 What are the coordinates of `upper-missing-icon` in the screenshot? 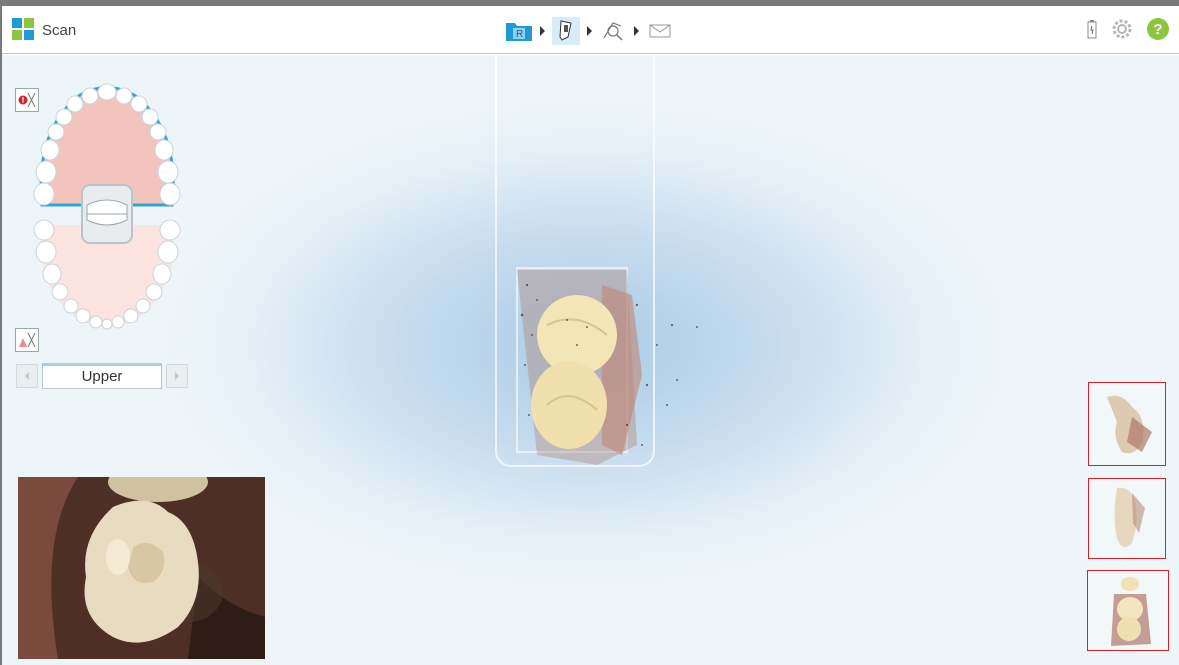 It's located at (27, 100).